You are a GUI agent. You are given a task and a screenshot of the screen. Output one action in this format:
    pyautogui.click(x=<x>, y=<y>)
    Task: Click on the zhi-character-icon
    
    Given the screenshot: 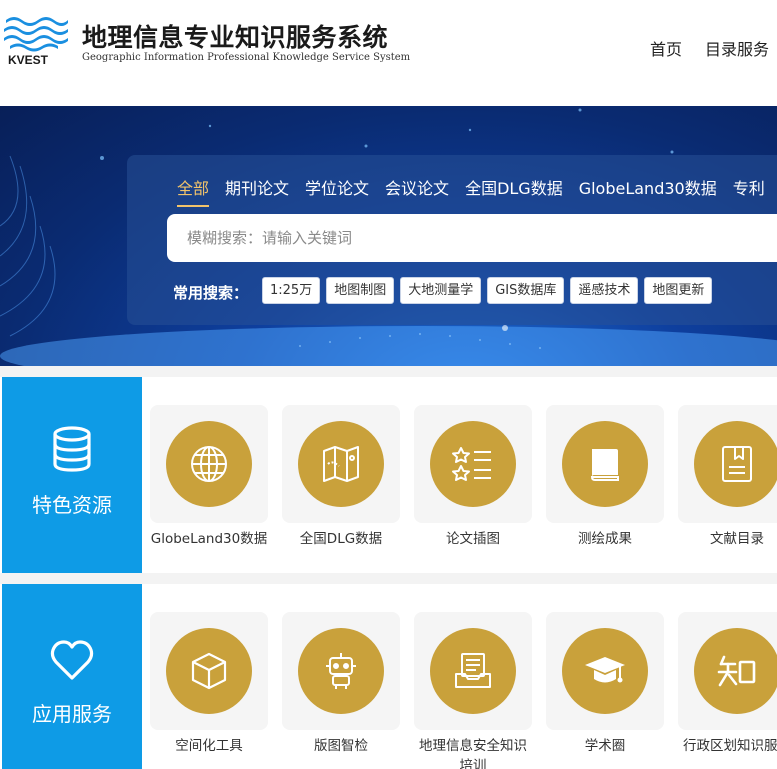 What is the action you would take?
    pyautogui.click(x=736, y=671)
    